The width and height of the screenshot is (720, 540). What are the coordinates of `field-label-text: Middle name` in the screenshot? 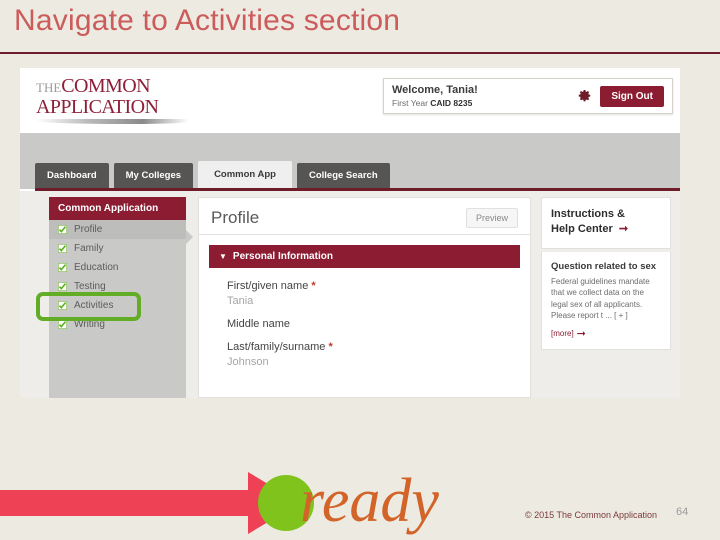 It's located at (258, 324).